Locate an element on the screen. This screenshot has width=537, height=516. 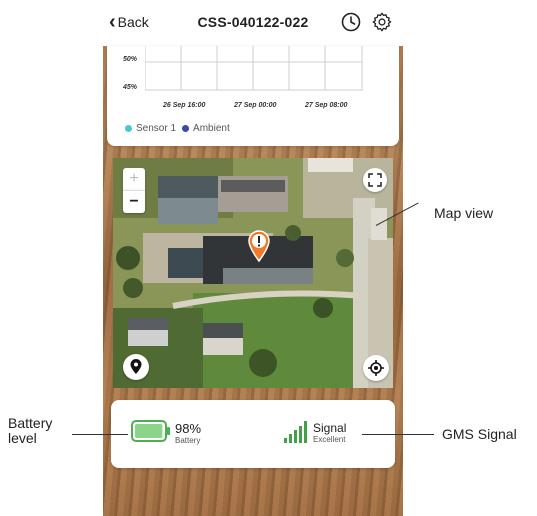
battery-icon is located at coordinates (151, 431).